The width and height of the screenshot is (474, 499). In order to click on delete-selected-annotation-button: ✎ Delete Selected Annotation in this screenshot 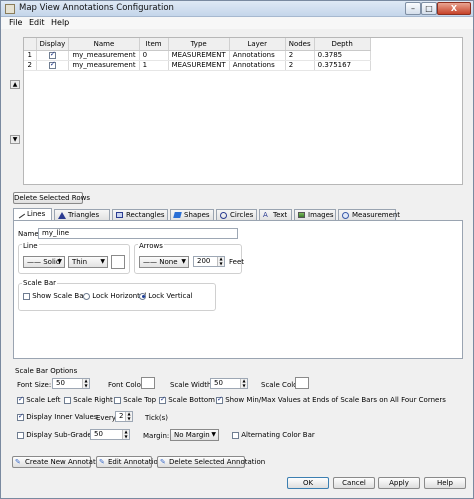, I will do `click(211, 462)`.